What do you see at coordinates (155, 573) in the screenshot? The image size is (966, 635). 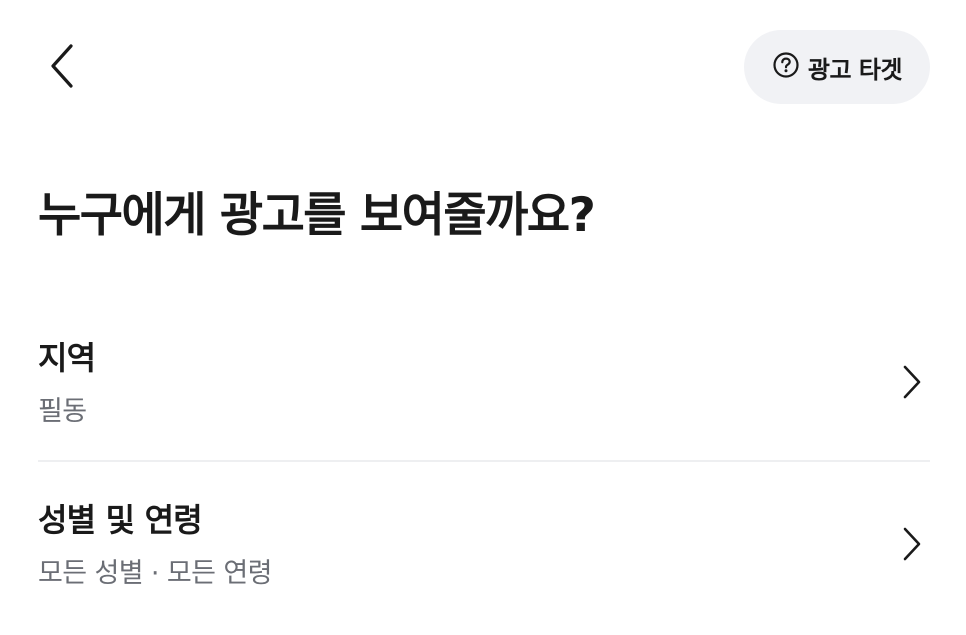 I see `gender-age-value: 모든 성별 · 모든 연령` at bounding box center [155, 573].